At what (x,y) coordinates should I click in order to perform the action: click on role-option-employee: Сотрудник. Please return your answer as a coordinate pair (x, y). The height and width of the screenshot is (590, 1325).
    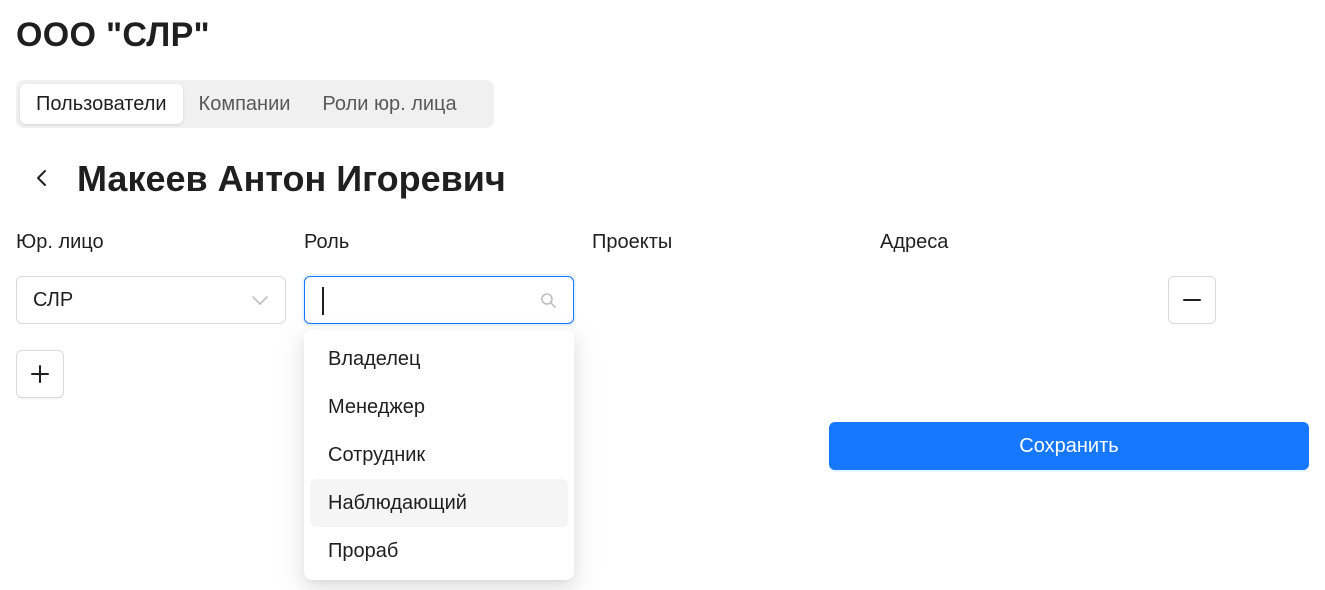
    Looking at the image, I should click on (439, 455).